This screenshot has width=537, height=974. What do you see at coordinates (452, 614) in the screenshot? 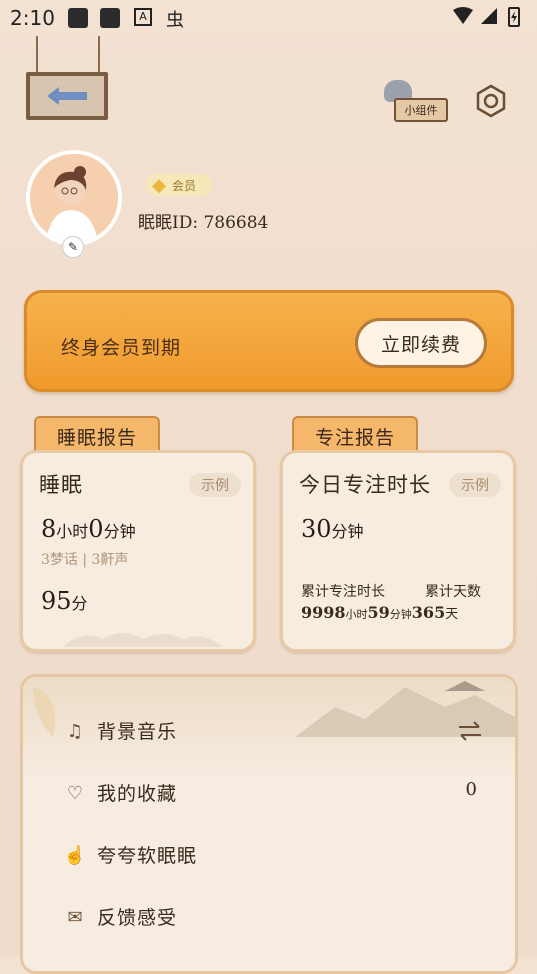
I see `cum-days-unit: 天` at bounding box center [452, 614].